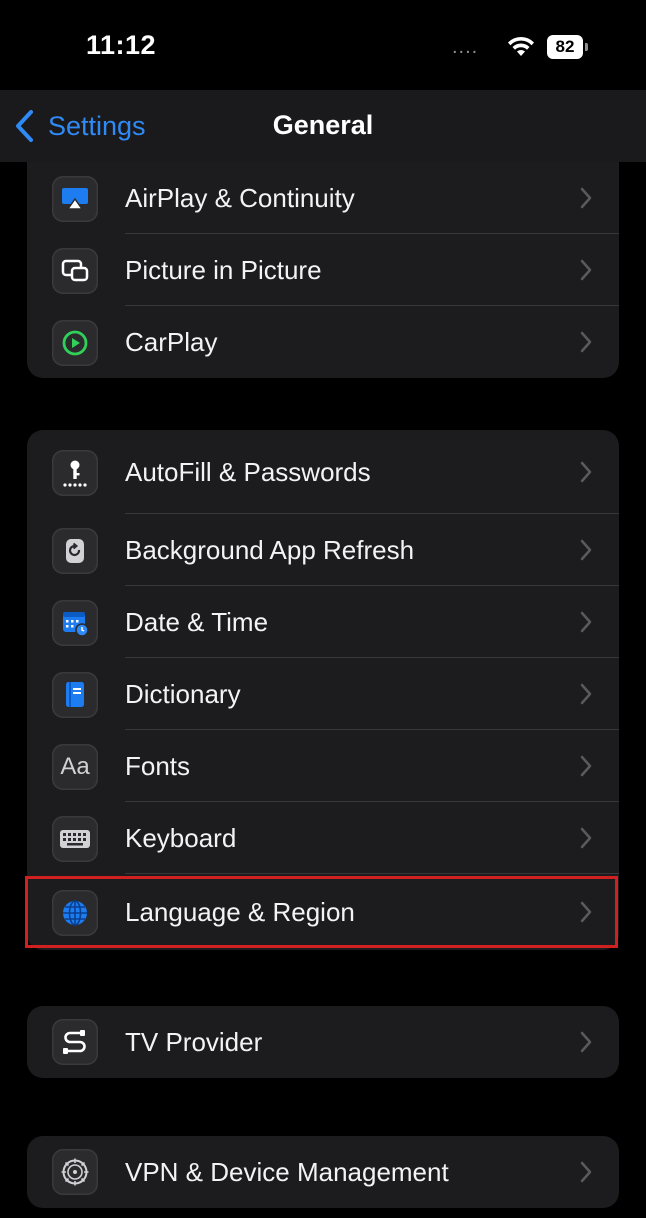 The image size is (646, 1218). What do you see at coordinates (323, 622) in the screenshot?
I see `row-date-time: Date & Time` at bounding box center [323, 622].